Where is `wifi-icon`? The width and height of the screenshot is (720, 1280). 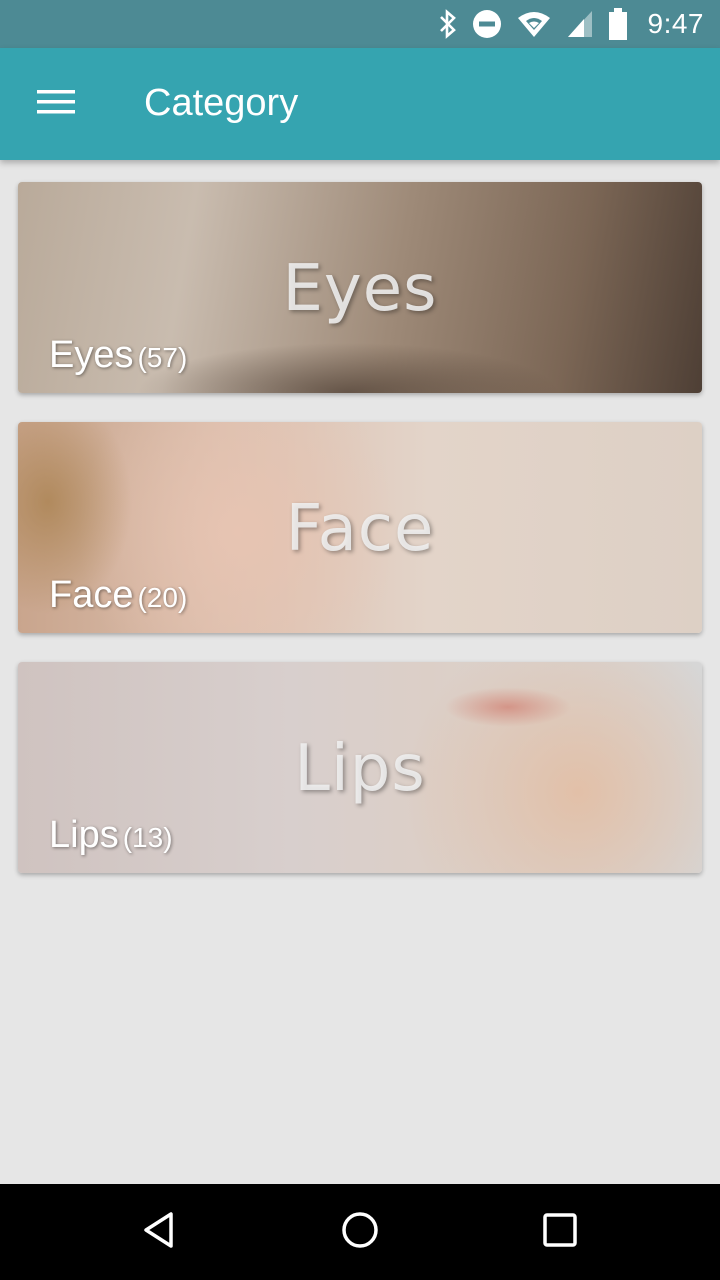
wifi-icon is located at coordinates (534, 24).